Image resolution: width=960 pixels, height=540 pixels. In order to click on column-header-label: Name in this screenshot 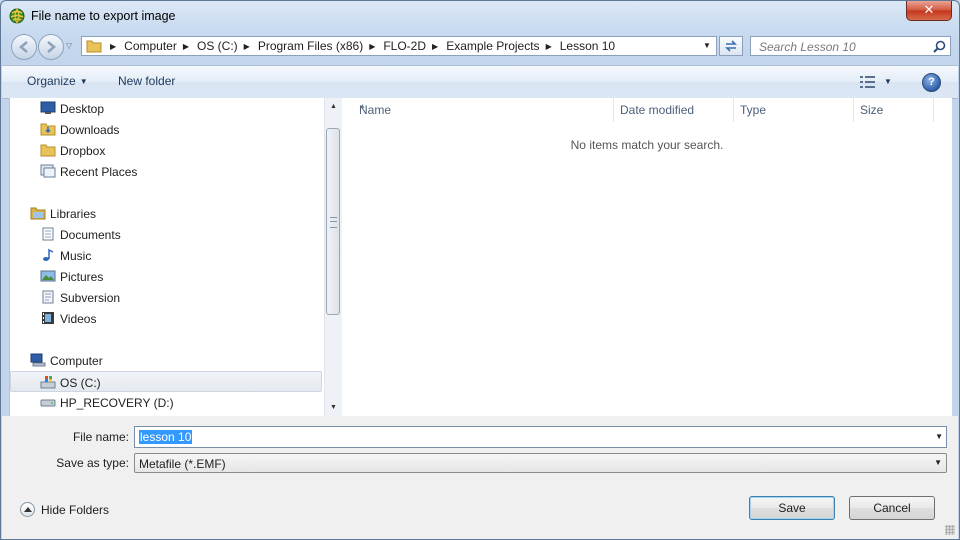, I will do `click(375, 110)`.